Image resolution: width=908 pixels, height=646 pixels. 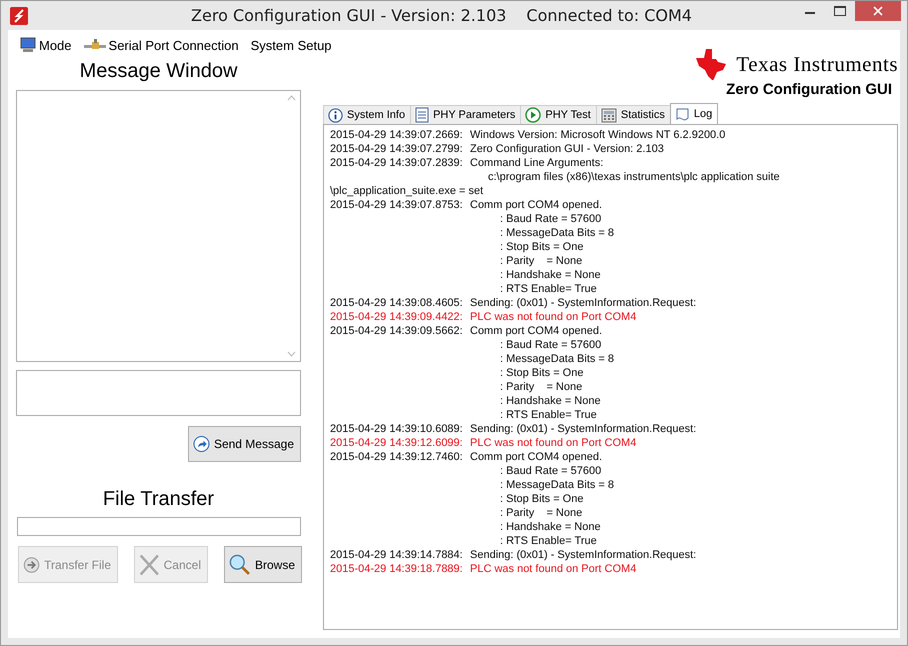 What do you see at coordinates (567, 150) in the screenshot?
I see `log-message: Zero Configuration GUI - Version: 2.103` at bounding box center [567, 150].